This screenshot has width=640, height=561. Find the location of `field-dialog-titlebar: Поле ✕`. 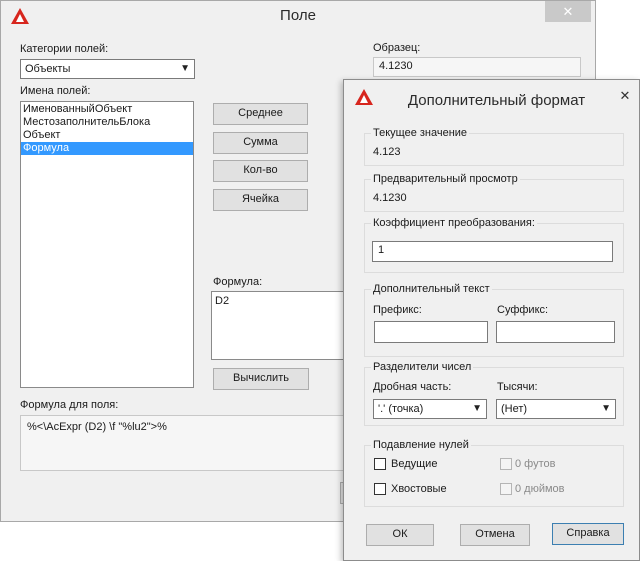

field-dialog-titlebar: Поле ✕ is located at coordinates (298, 16).